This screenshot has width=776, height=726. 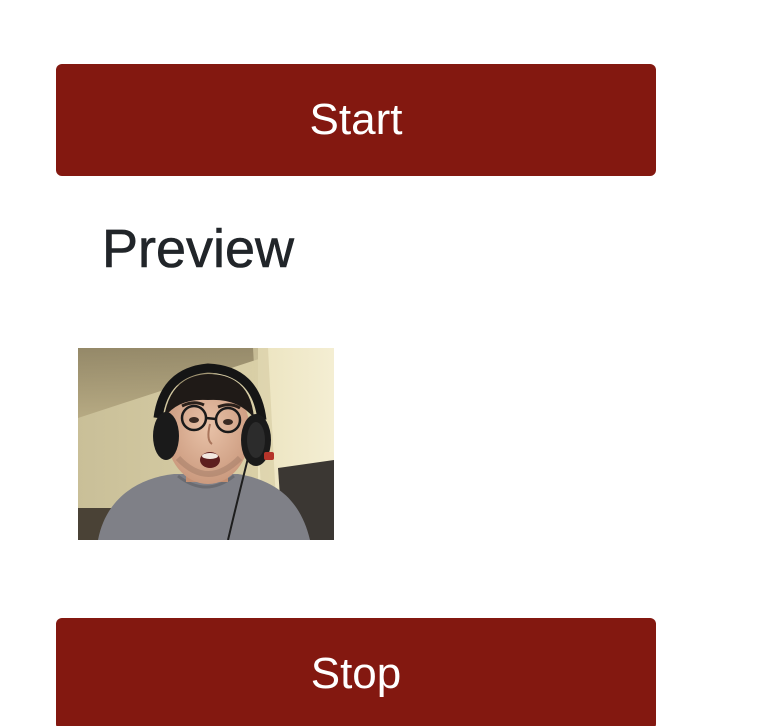 What do you see at coordinates (206, 444) in the screenshot?
I see `webcam-preview-video` at bounding box center [206, 444].